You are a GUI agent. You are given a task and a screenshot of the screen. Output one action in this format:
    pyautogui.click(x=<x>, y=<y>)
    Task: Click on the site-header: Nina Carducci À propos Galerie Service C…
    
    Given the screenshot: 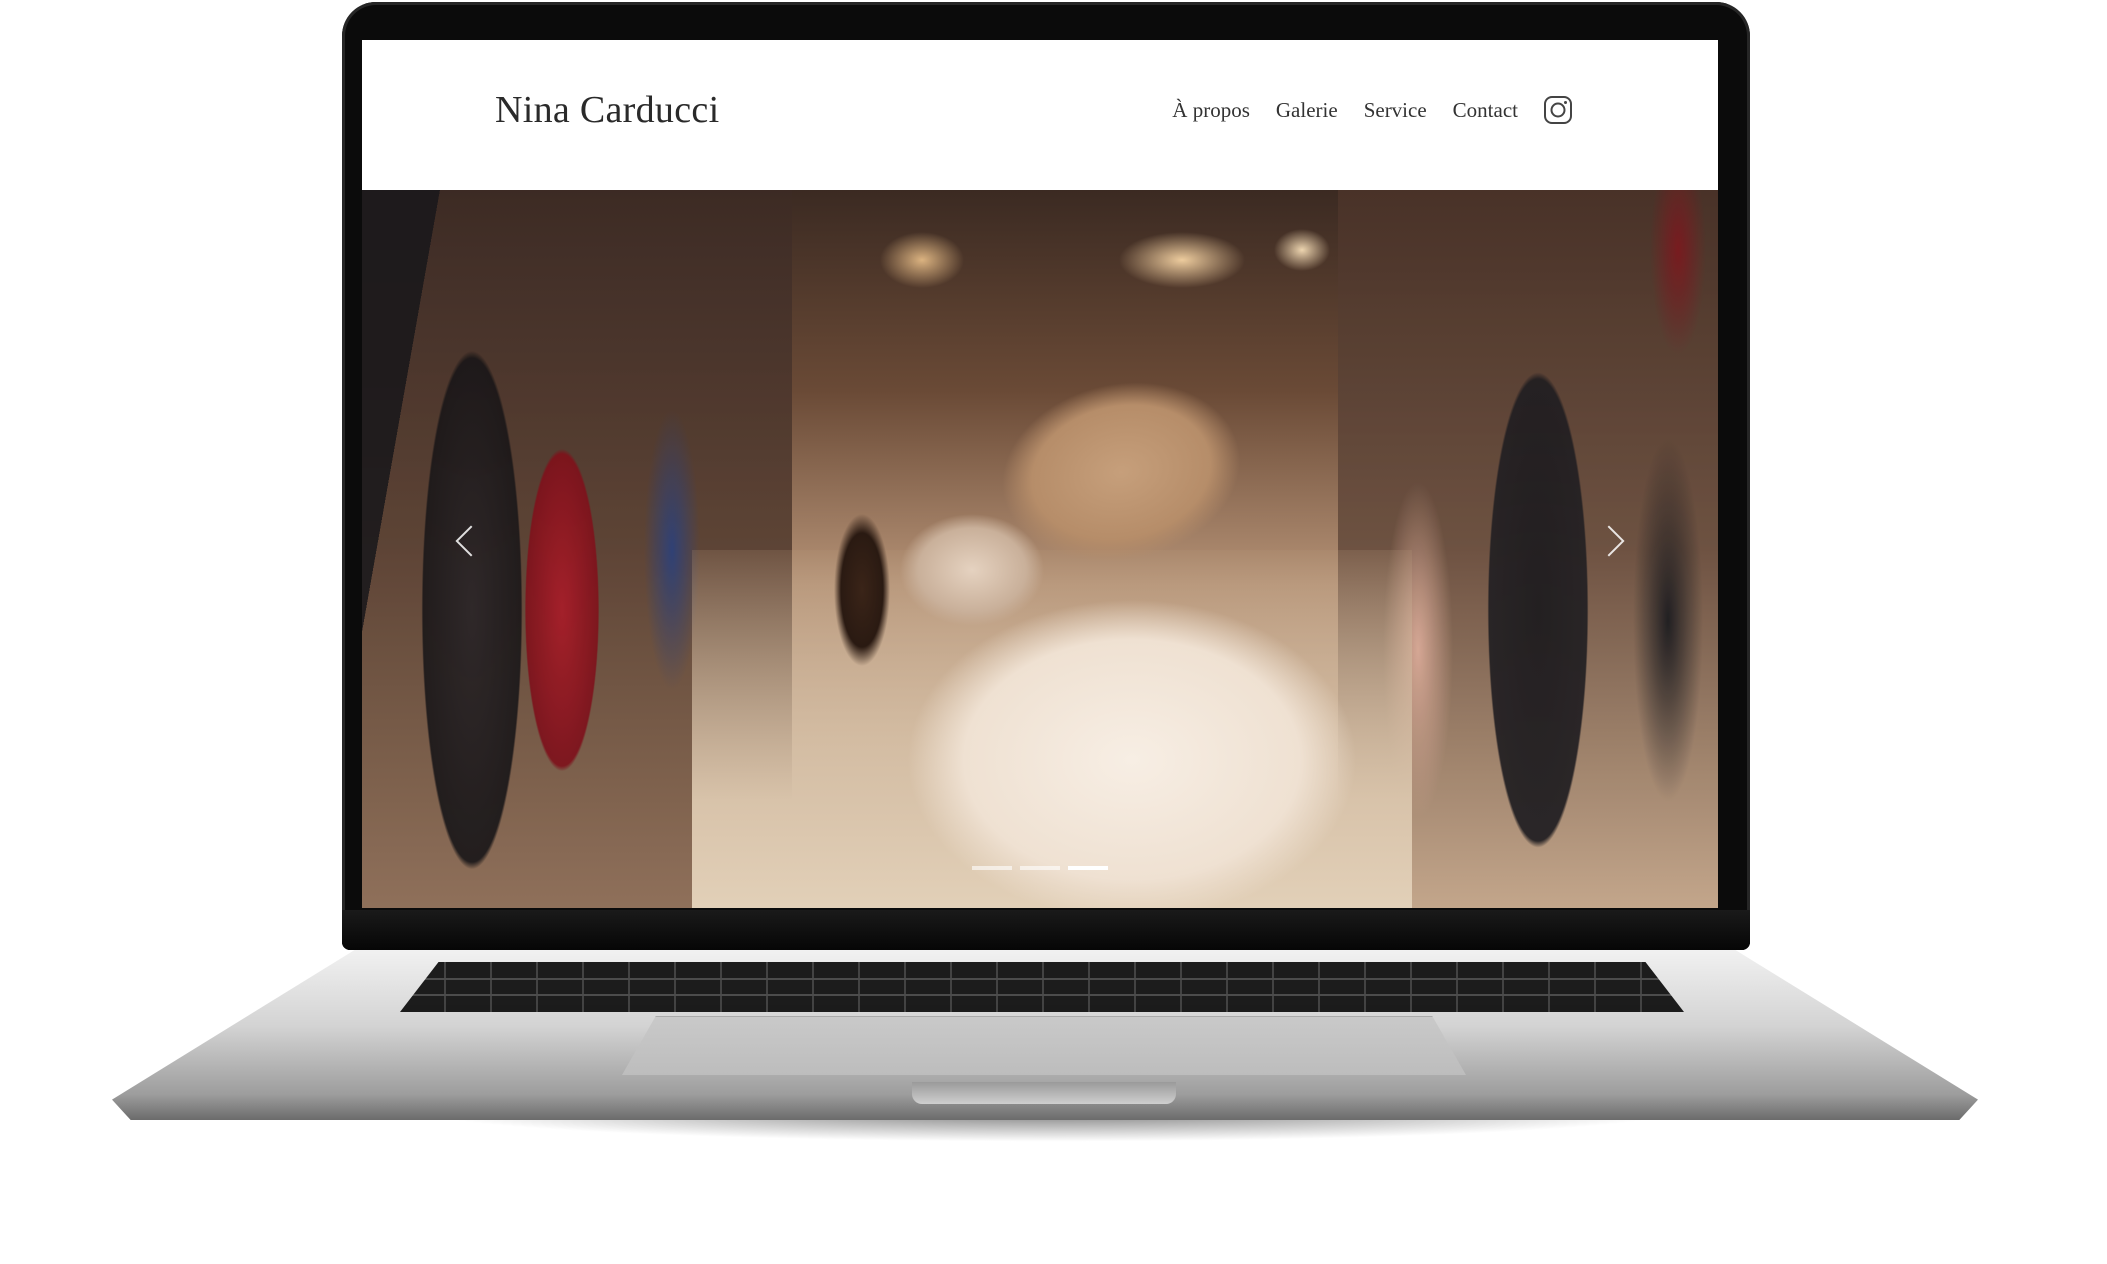 What is the action you would take?
    pyautogui.click(x=1040, y=115)
    